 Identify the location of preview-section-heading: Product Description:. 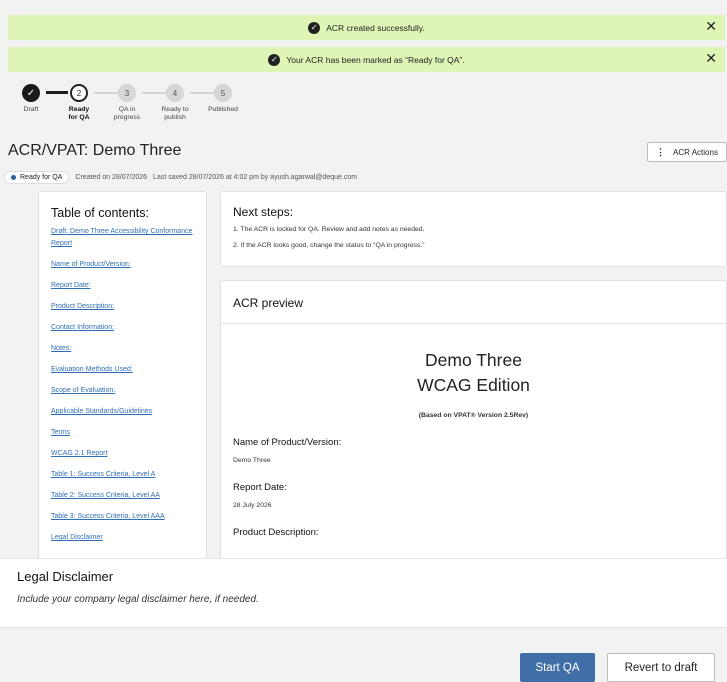
(276, 532).